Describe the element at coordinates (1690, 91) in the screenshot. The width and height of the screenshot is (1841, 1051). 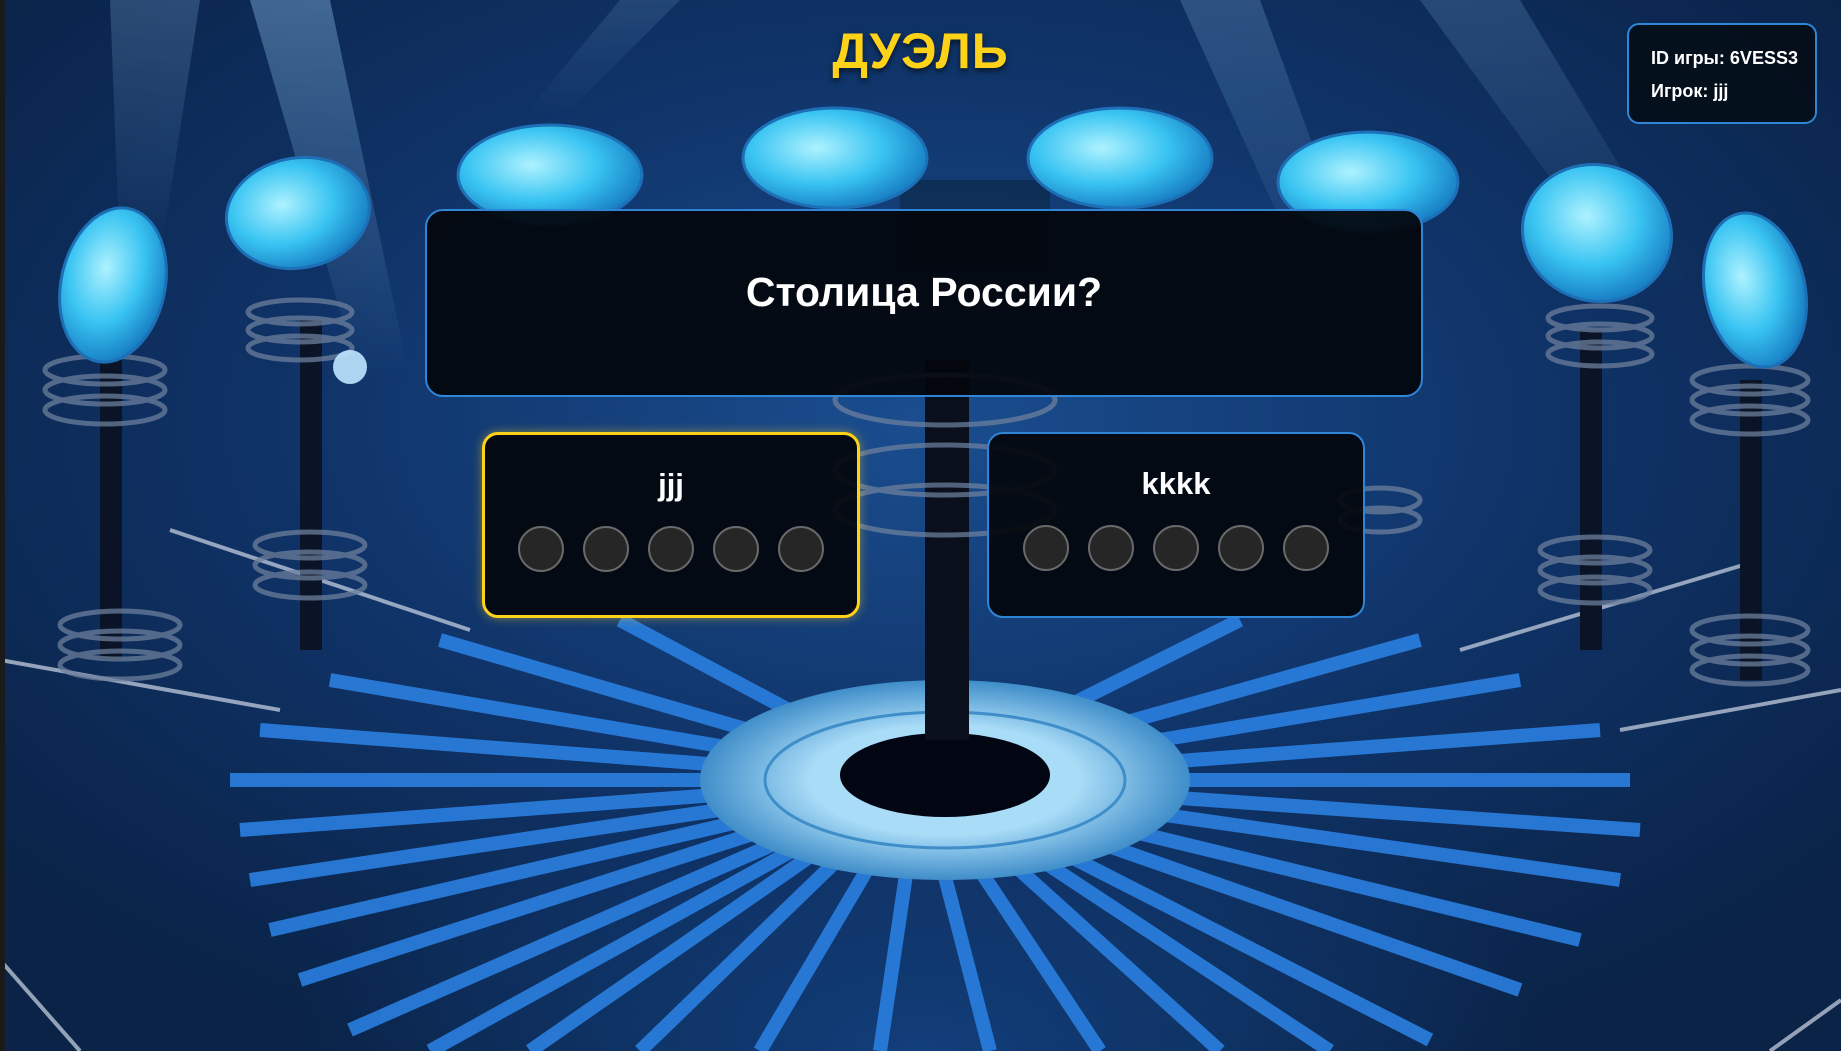
I see `player-label: Игрок: jjj` at that location.